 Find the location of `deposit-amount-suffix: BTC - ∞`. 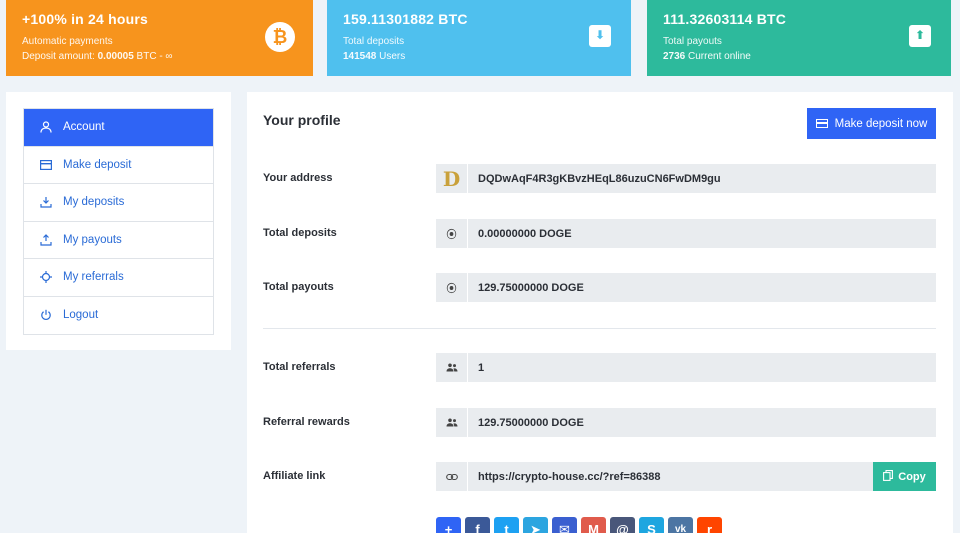

deposit-amount-suffix: BTC - ∞ is located at coordinates (153, 56).